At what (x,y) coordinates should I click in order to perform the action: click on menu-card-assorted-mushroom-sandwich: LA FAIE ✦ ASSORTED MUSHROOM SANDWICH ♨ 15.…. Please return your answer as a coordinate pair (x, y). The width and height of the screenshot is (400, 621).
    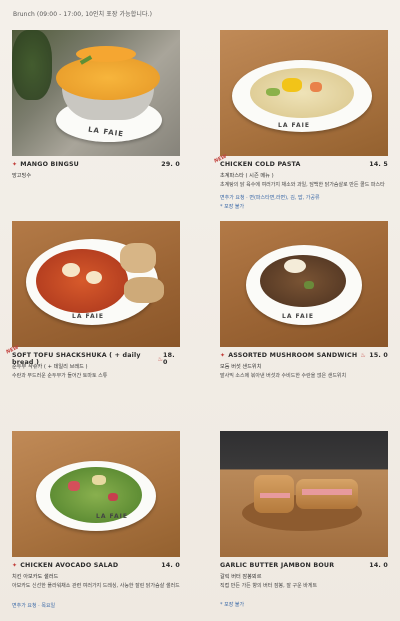
    Looking at the image, I should click on (304, 300).